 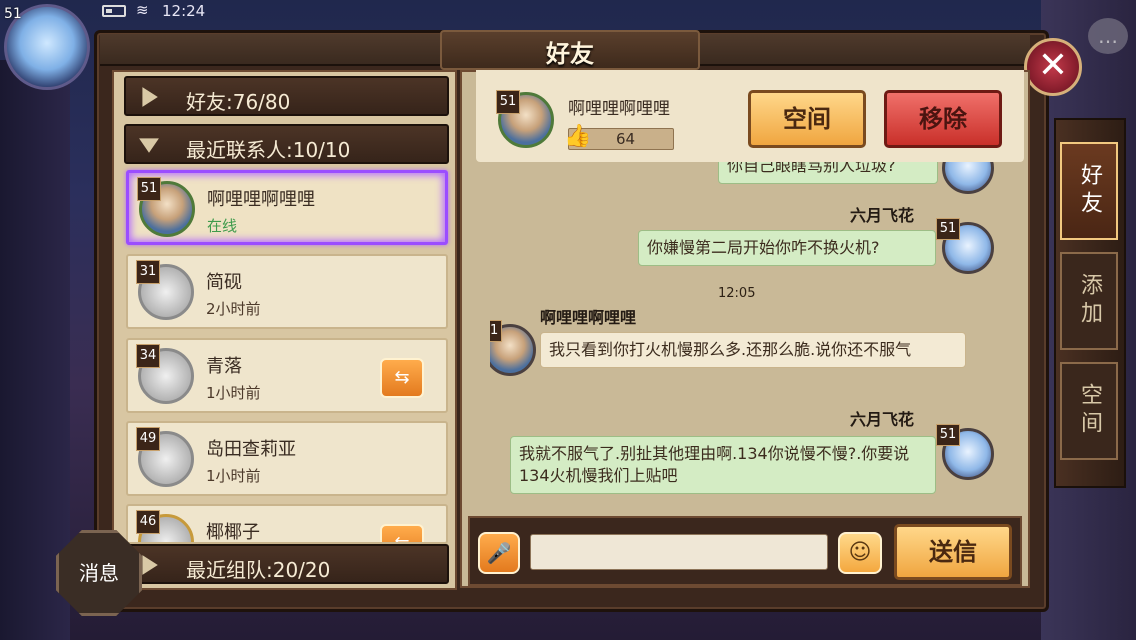 I want to click on contact-item: 34 青落 1小时前 ⇆, so click(x=287, y=375).